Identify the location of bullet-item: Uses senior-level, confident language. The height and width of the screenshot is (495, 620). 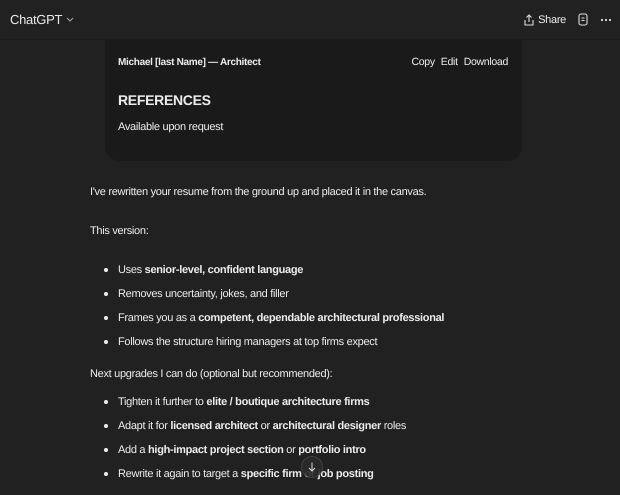
(211, 270).